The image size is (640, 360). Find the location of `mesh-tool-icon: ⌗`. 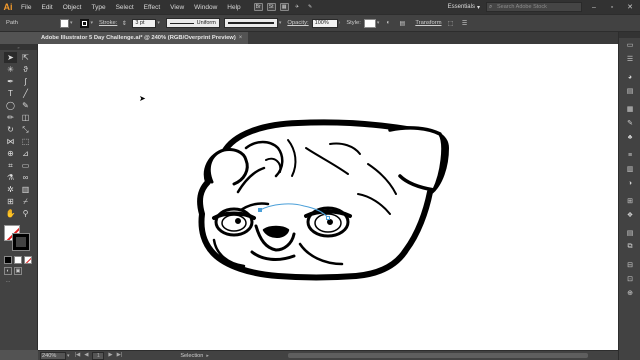

mesh-tool-icon: ⌗ is located at coordinates (10, 165).